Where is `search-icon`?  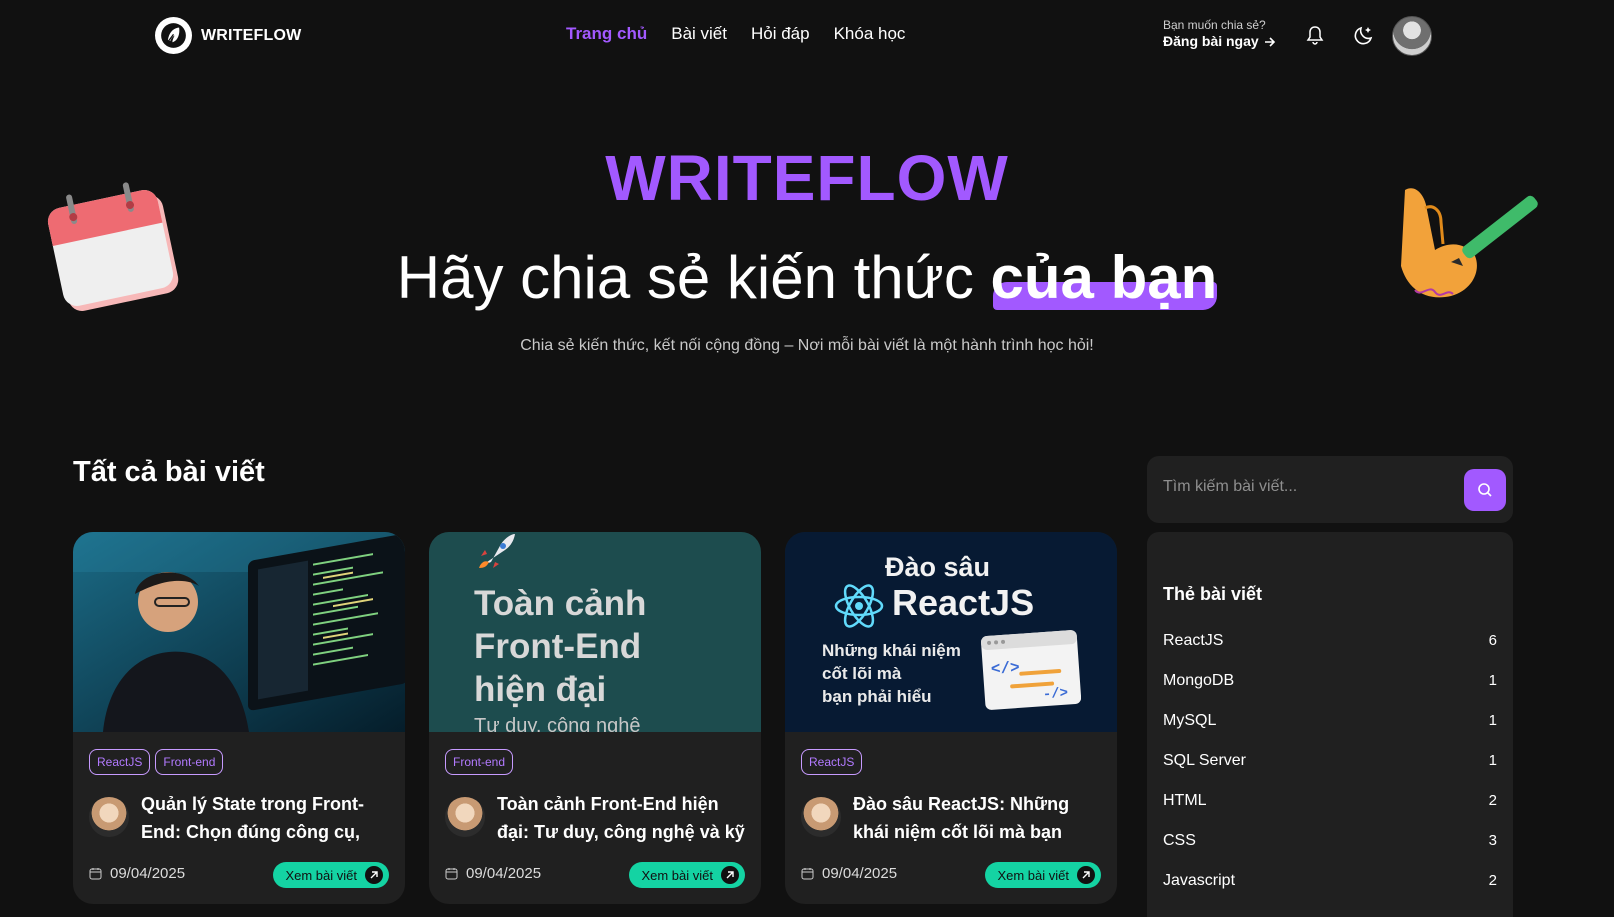
search-icon is located at coordinates (1485, 490).